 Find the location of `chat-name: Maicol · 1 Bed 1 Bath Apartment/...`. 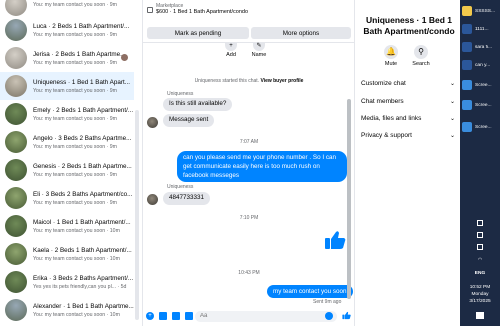

chat-name: Maicol · 1 Bed 1 Bath Apartment/... is located at coordinates (82, 222).